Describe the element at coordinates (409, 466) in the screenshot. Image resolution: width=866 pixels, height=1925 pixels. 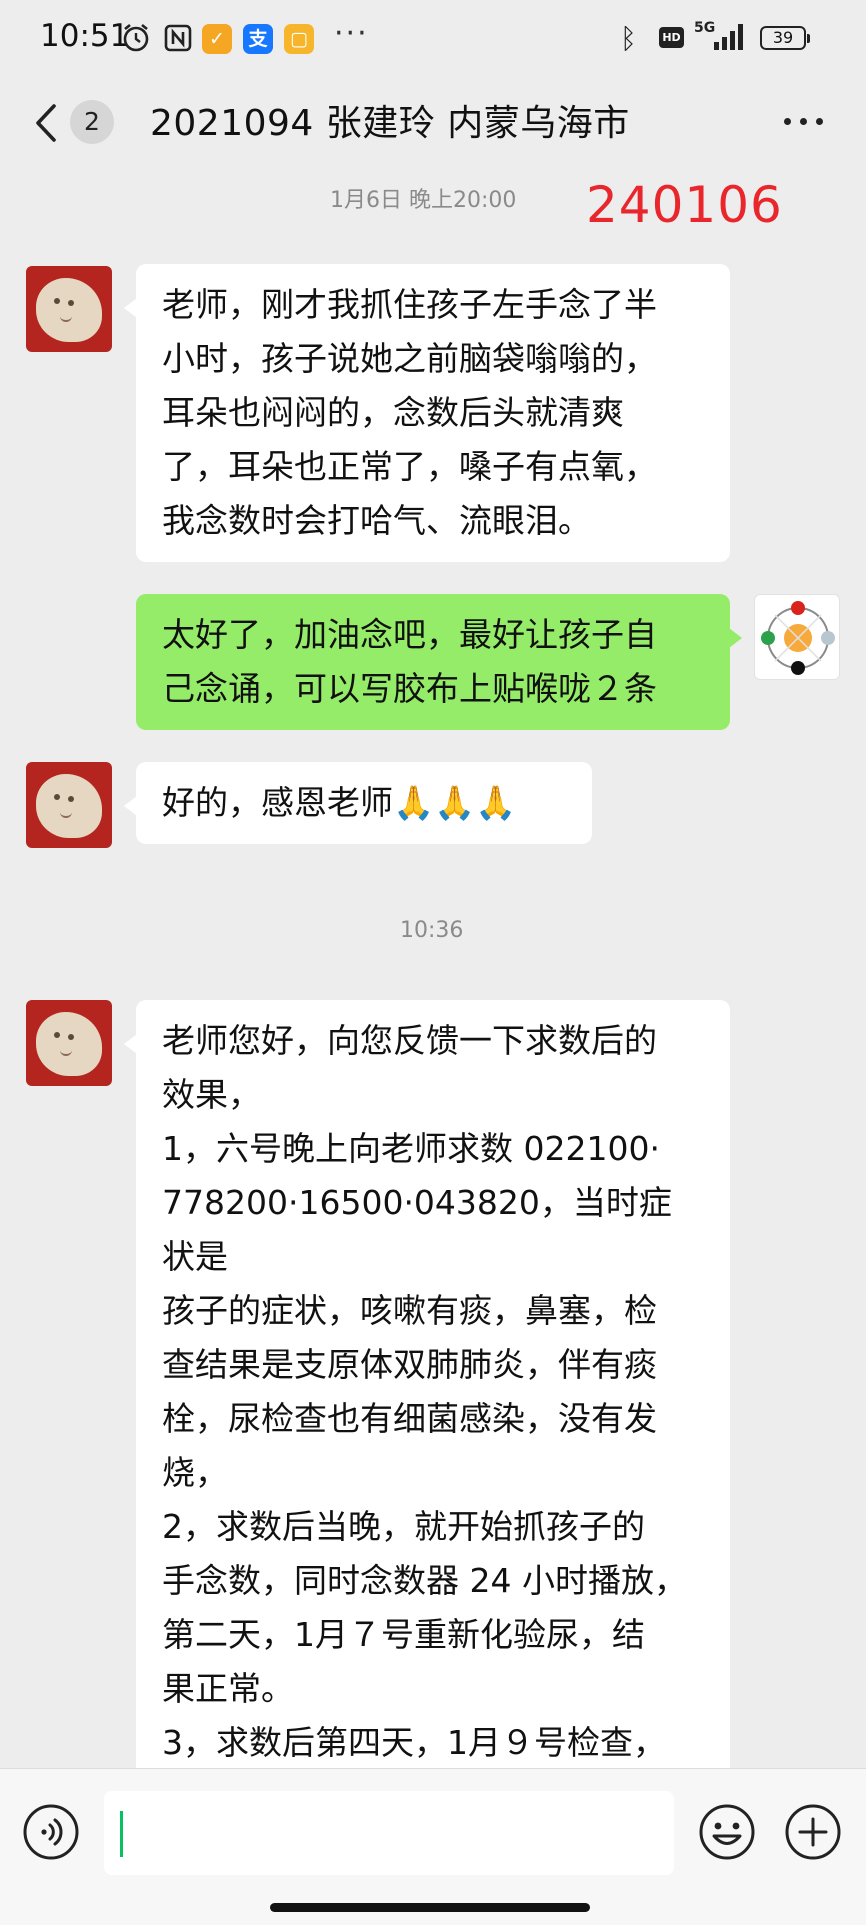
I see `message-line: 了，耳朵也正常了，嗓子有点氧，` at that location.